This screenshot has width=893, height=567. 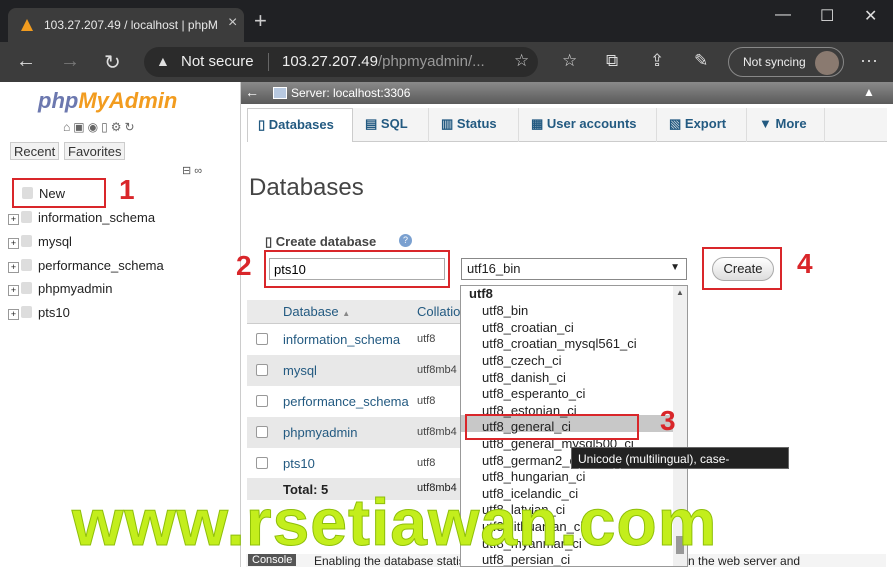 I want to click on db-link: pts10, so click(x=299, y=463).